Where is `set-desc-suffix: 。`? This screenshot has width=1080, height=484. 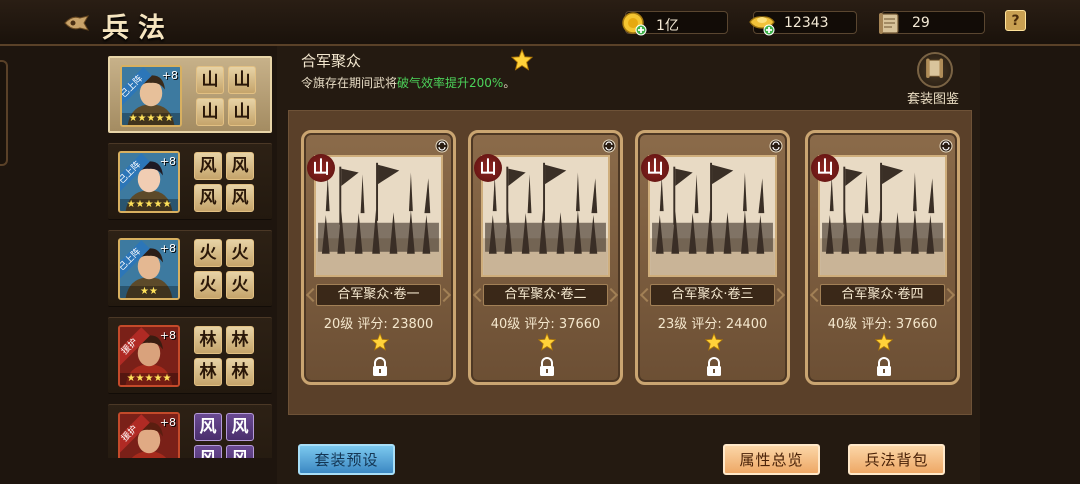
set-desc-suffix: 。 is located at coordinates (509, 83).